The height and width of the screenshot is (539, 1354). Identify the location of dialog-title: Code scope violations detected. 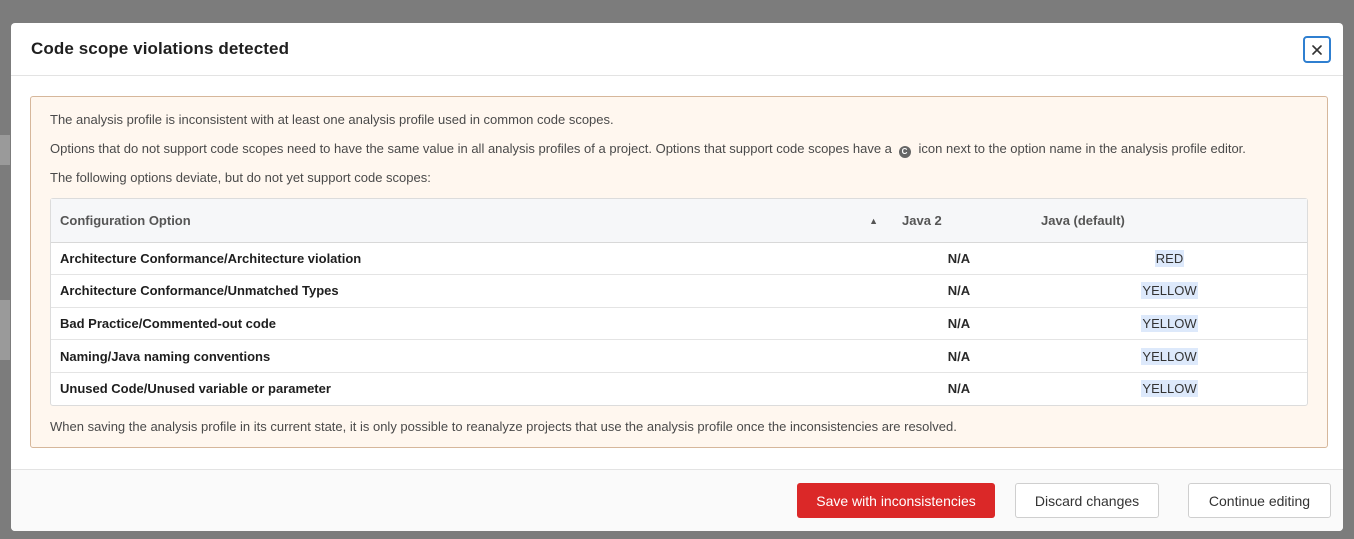
(160, 48).